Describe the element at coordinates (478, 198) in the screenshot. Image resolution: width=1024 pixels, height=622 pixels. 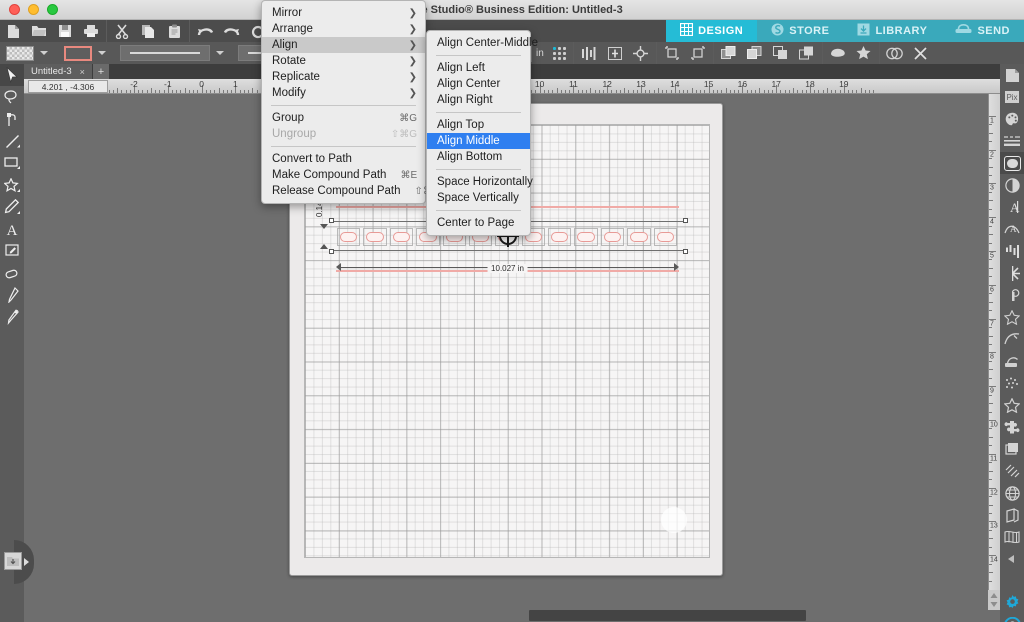
I see `menu-item-space-vertically: Space Vertically` at that location.